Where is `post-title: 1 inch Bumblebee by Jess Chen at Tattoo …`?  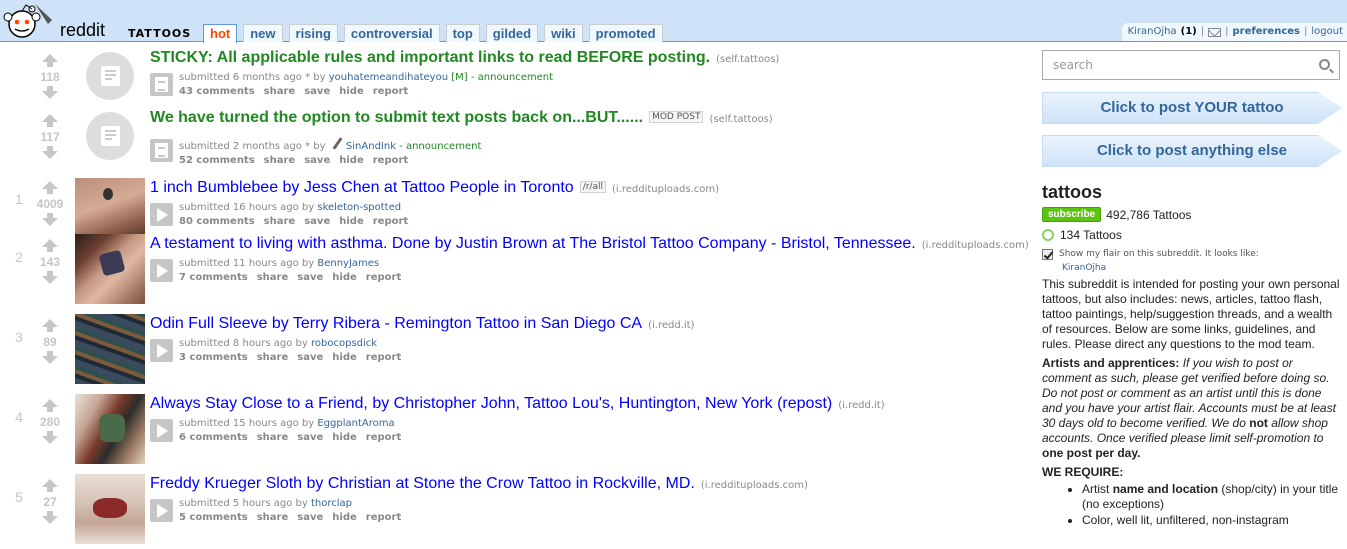
post-title: 1 inch Bumblebee by Jess Chen at Tattoo … is located at coordinates (362, 187).